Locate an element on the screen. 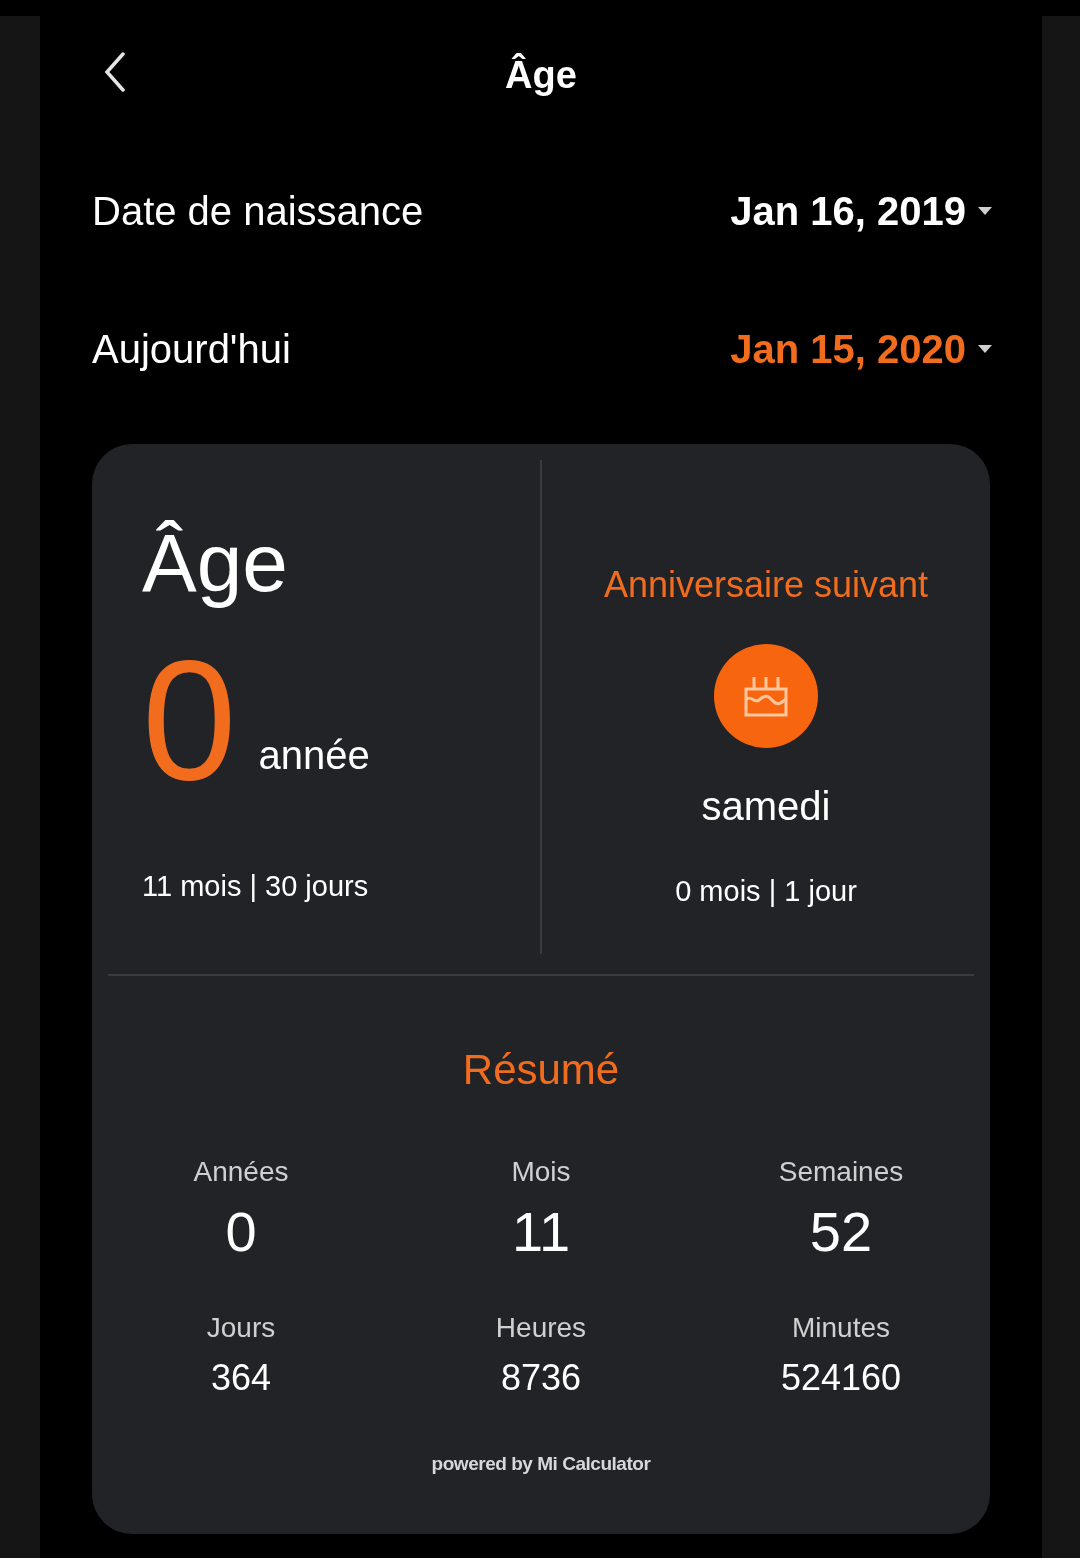 This screenshot has width=1080, height=1558. stat-label: Jours is located at coordinates (241, 1328).